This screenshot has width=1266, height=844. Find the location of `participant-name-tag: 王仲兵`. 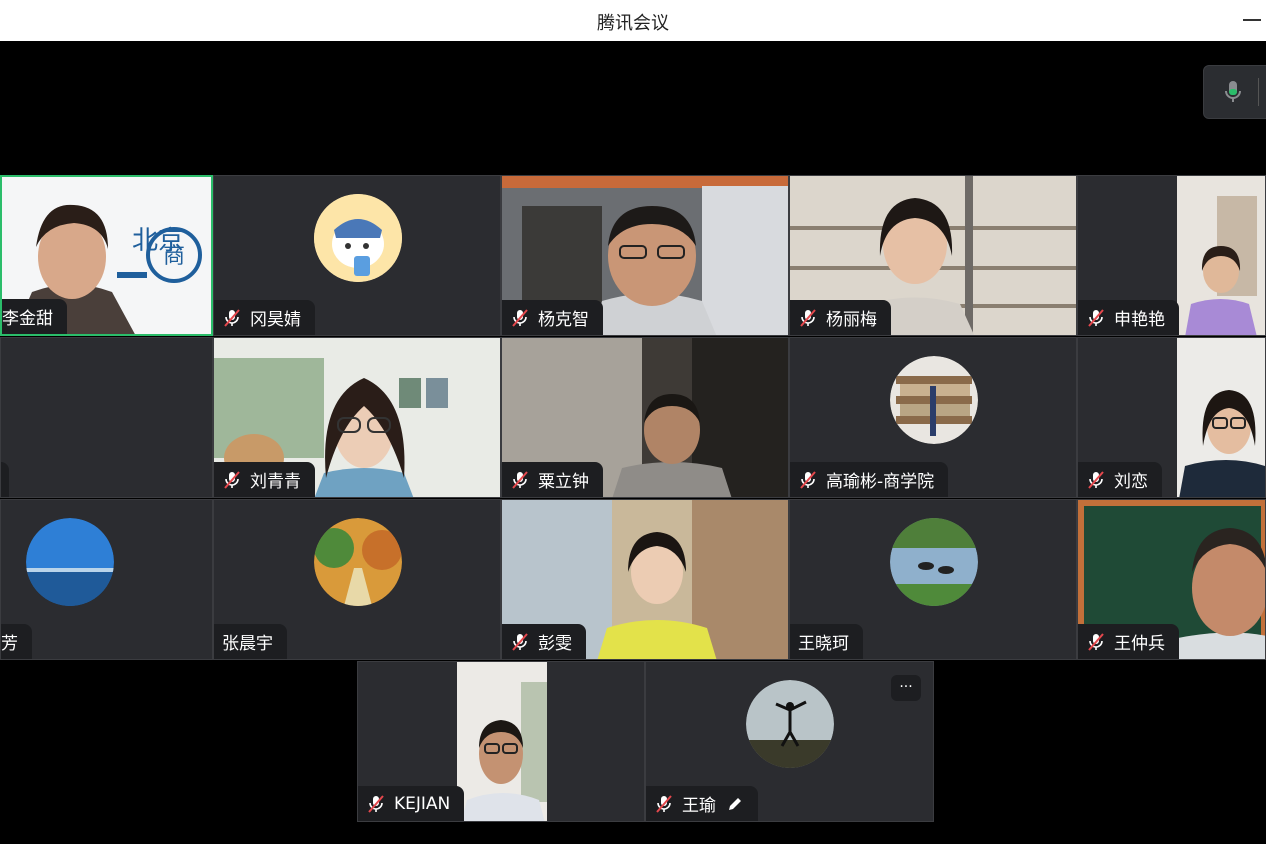

participant-name-tag: 王仲兵 is located at coordinates (1128, 641).